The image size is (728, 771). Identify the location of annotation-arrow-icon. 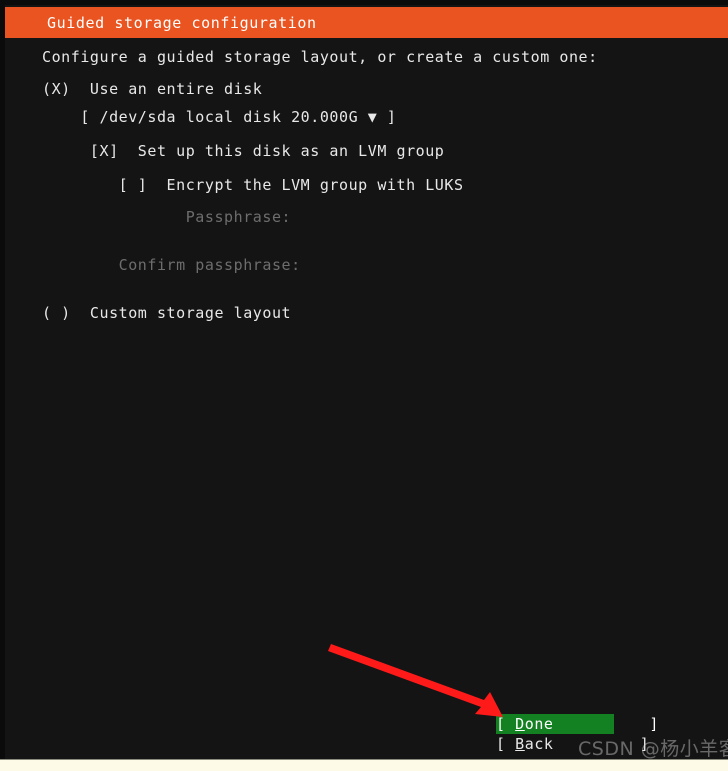
(415, 680).